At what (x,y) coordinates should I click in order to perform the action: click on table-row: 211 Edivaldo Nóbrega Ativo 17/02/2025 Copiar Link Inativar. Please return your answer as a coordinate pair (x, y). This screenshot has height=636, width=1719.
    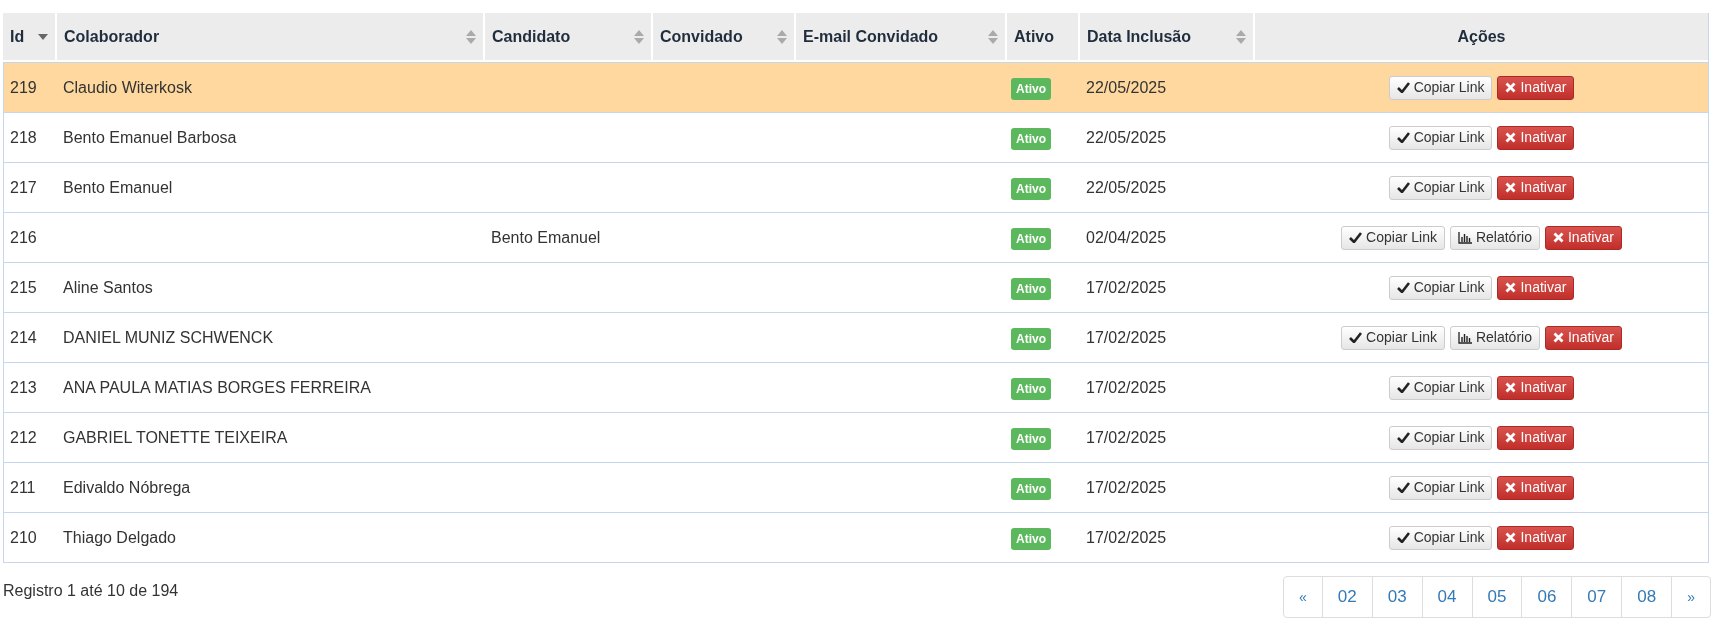
    Looking at the image, I should click on (855, 487).